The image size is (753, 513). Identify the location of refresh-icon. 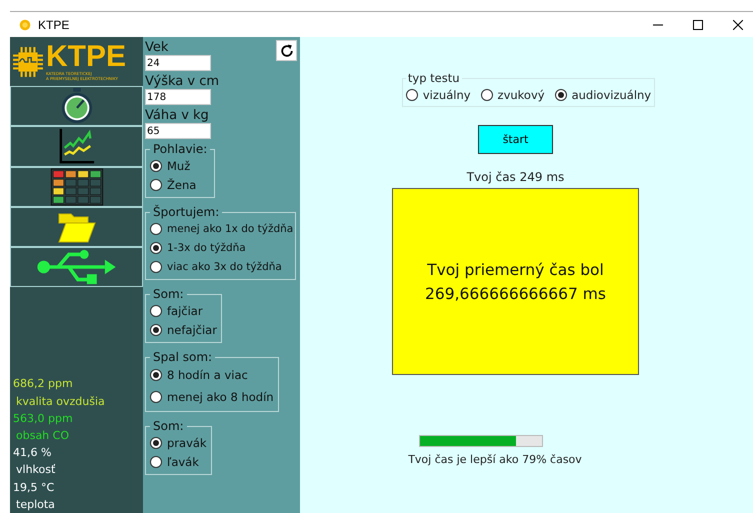
(286, 50).